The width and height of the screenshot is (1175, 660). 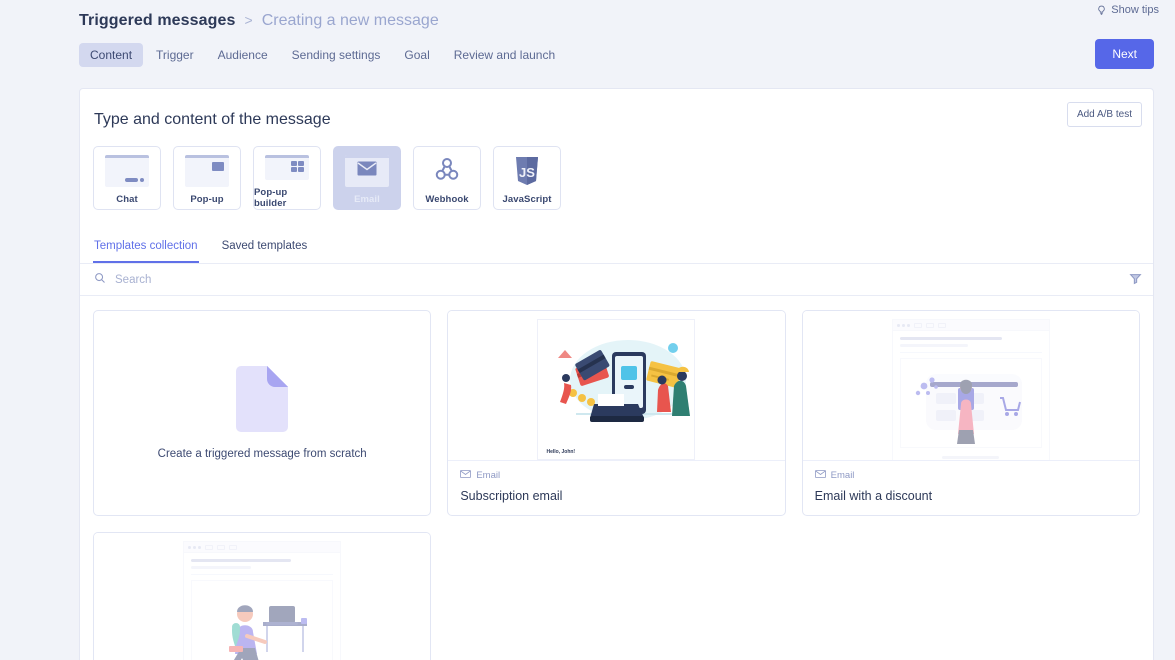 What do you see at coordinates (207, 171) in the screenshot?
I see `popup-thumb-icon` at bounding box center [207, 171].